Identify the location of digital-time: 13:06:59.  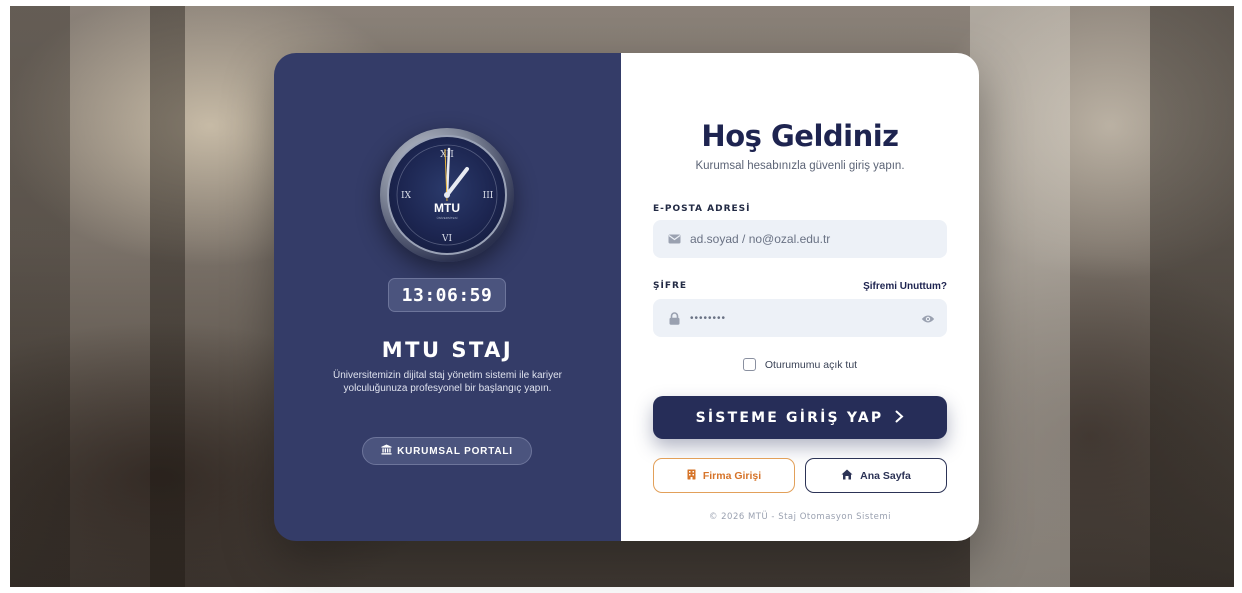
(447, 295).